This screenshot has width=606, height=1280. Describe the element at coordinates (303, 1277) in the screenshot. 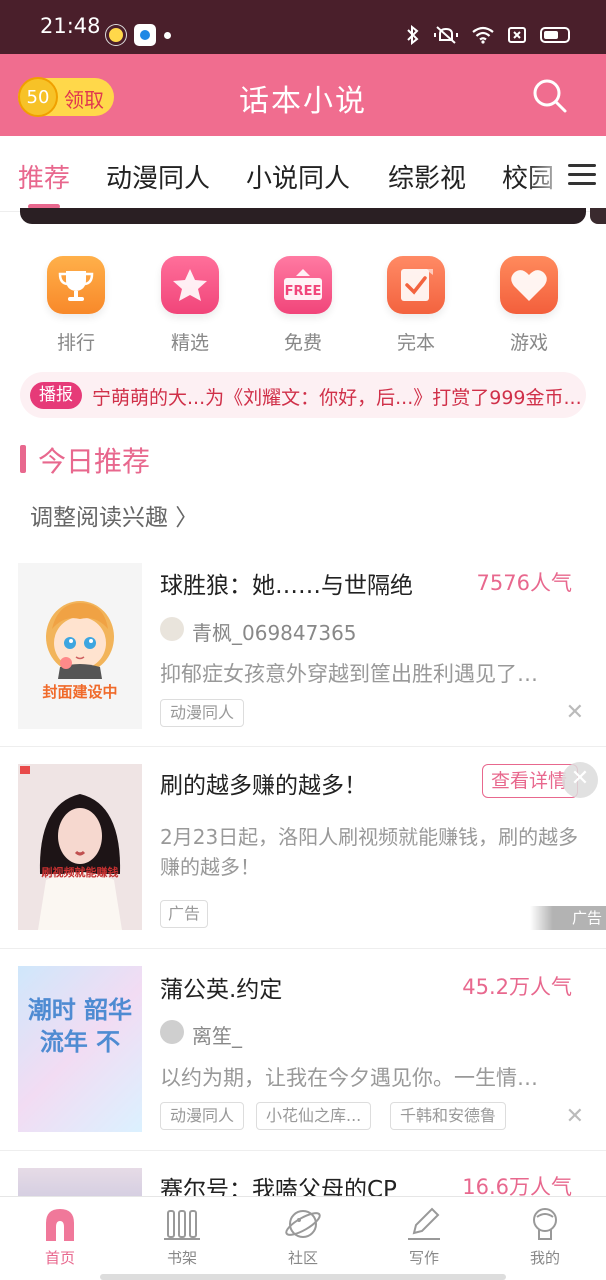

I see `gesture-home-bar` at that location.